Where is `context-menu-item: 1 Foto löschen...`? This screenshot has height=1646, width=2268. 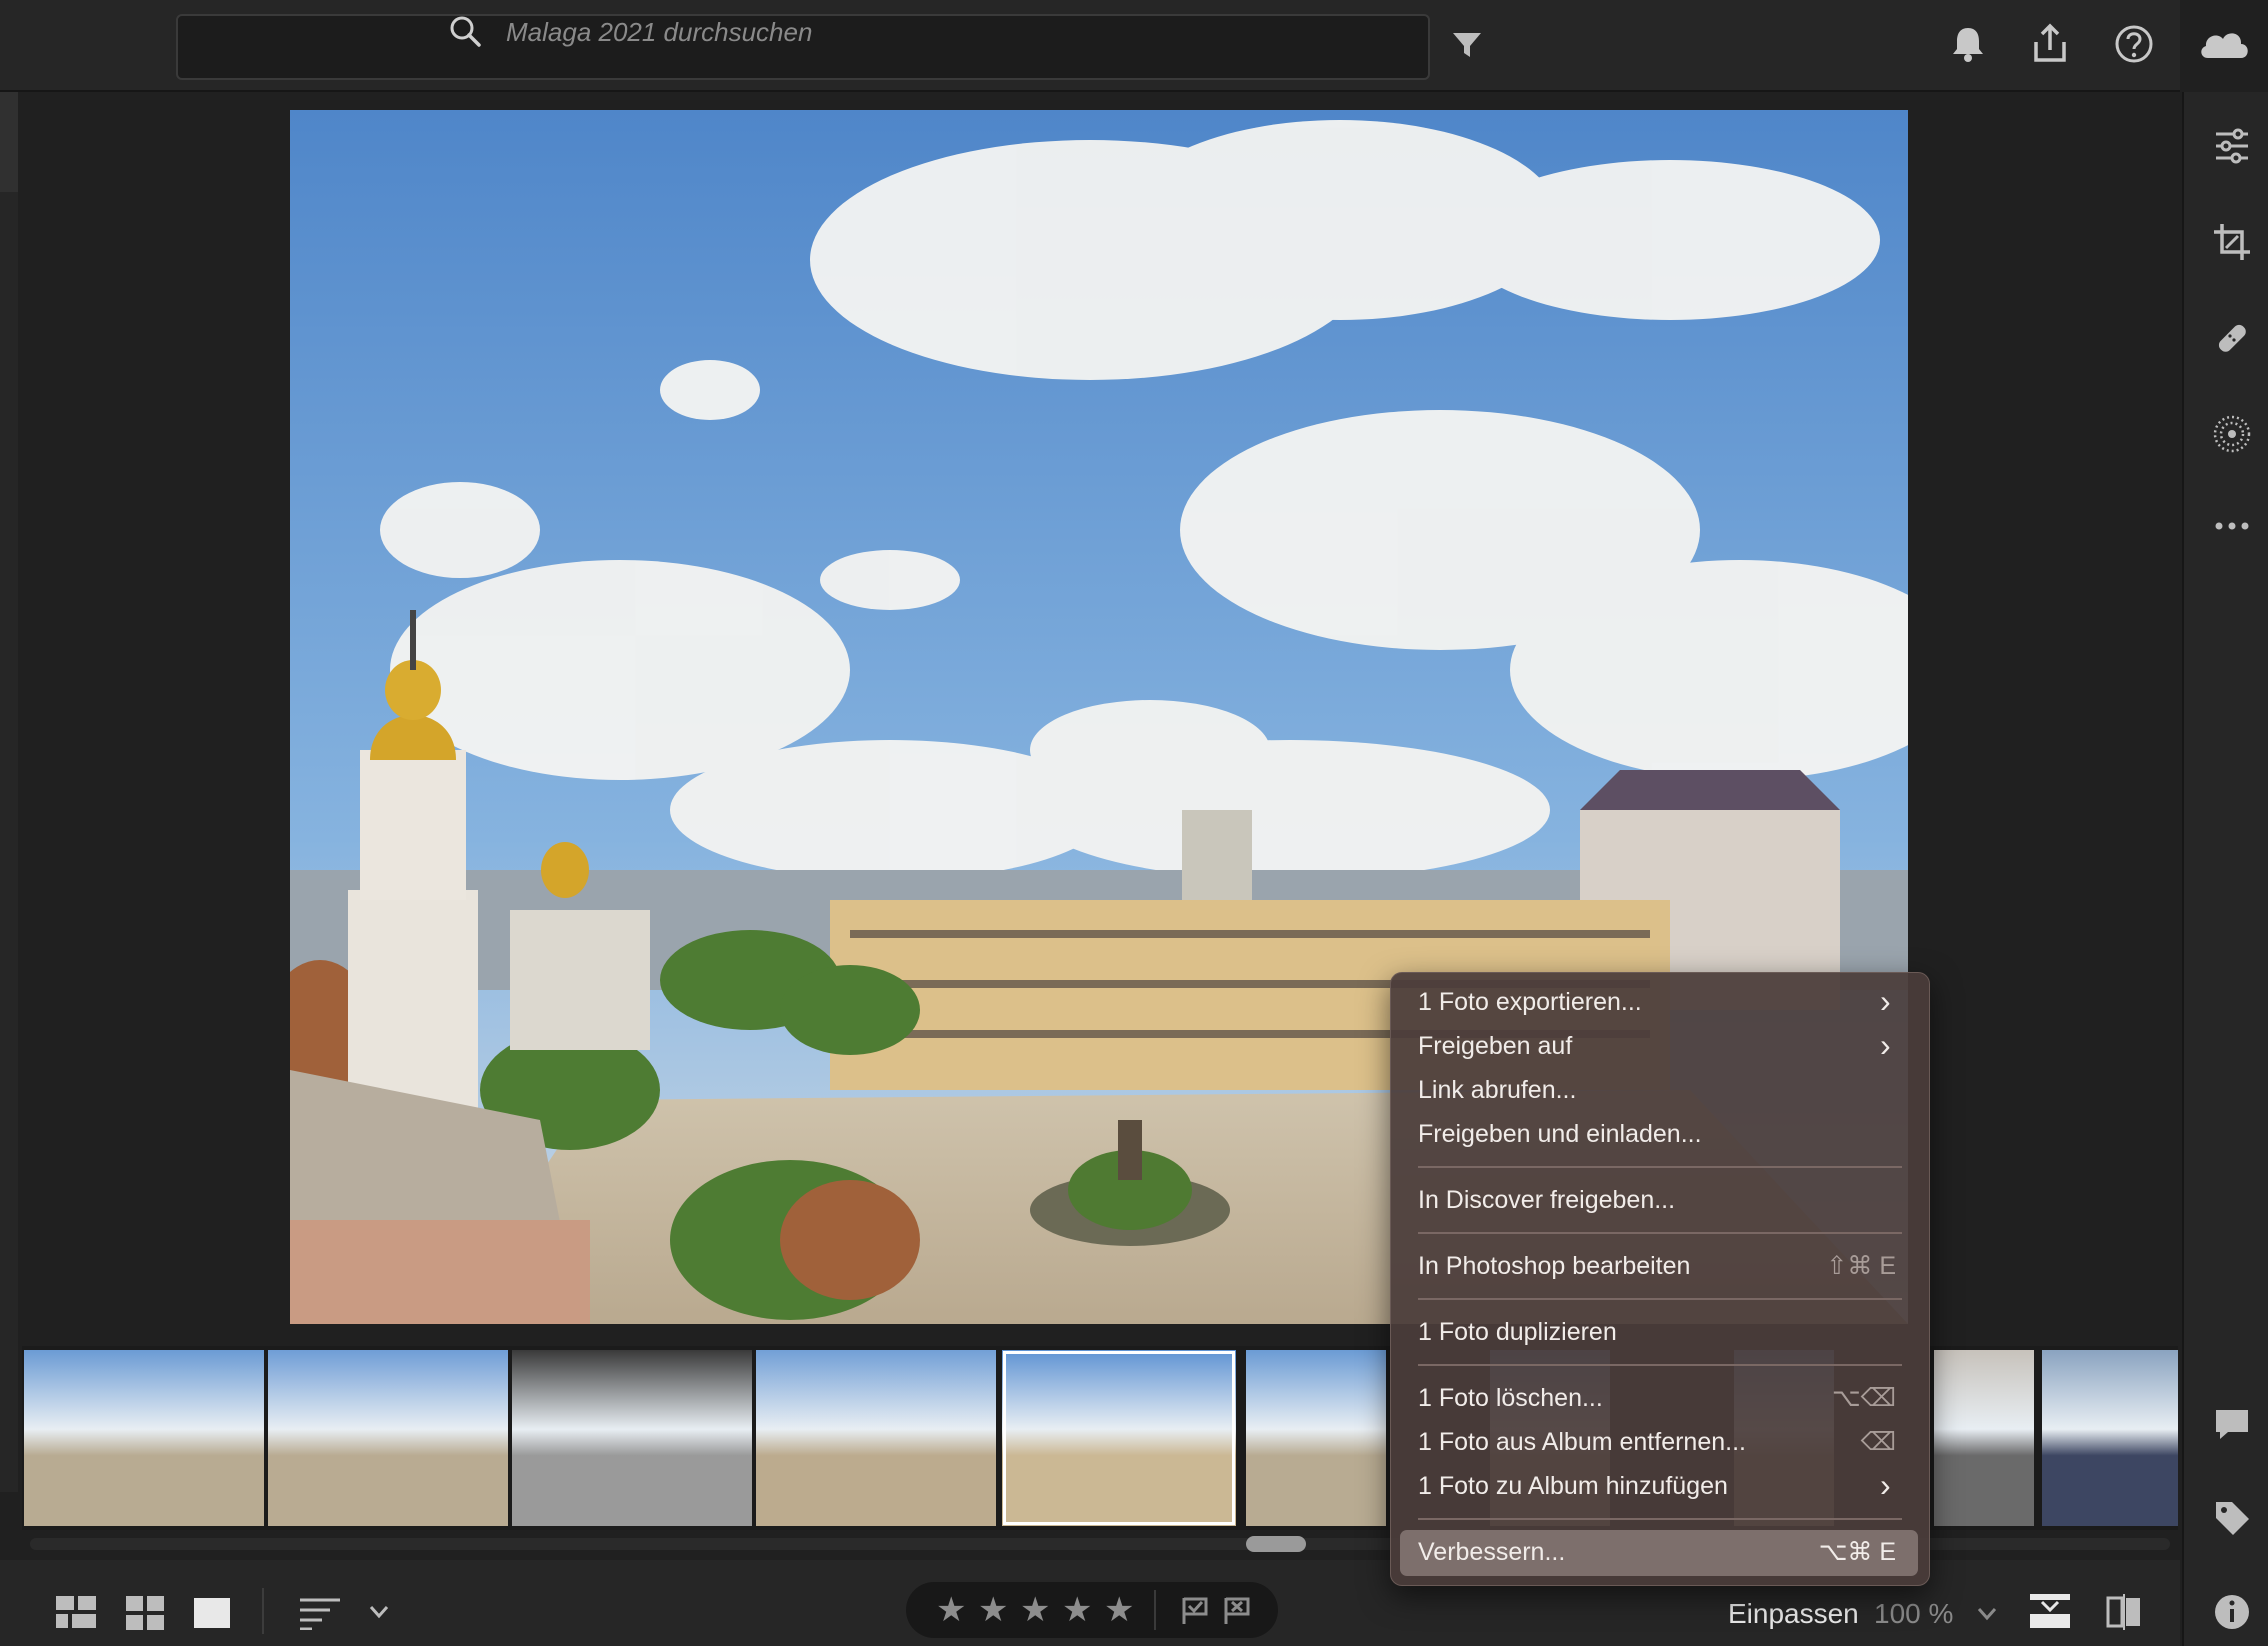
context-menu-item: 1 Foto löschen... is located at coordinates (1510, 1398).